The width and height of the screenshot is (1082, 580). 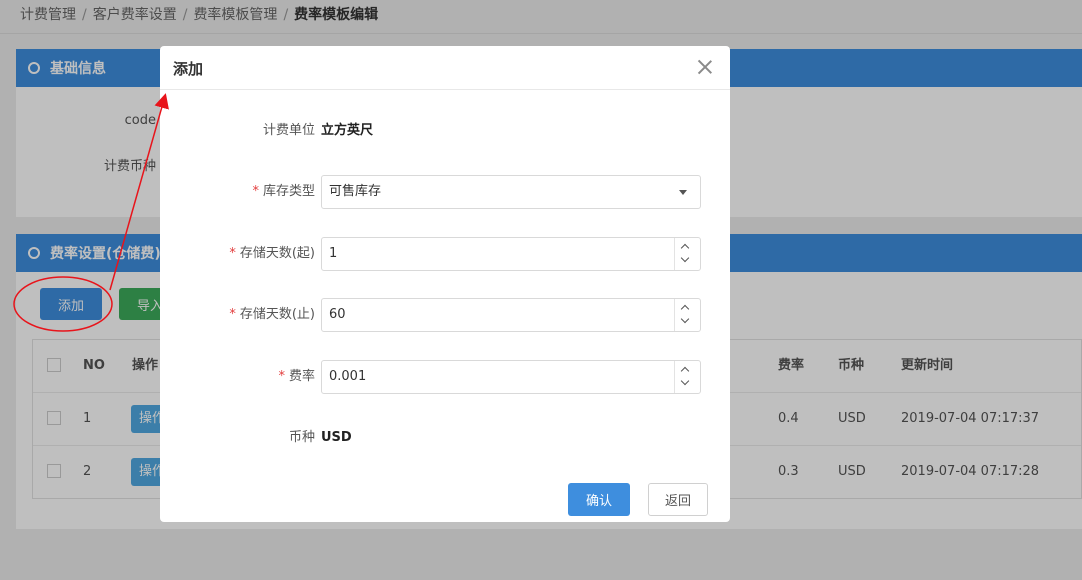 I want to click on days-end-label: * 存储天数(止), so click(x=272, y=315).